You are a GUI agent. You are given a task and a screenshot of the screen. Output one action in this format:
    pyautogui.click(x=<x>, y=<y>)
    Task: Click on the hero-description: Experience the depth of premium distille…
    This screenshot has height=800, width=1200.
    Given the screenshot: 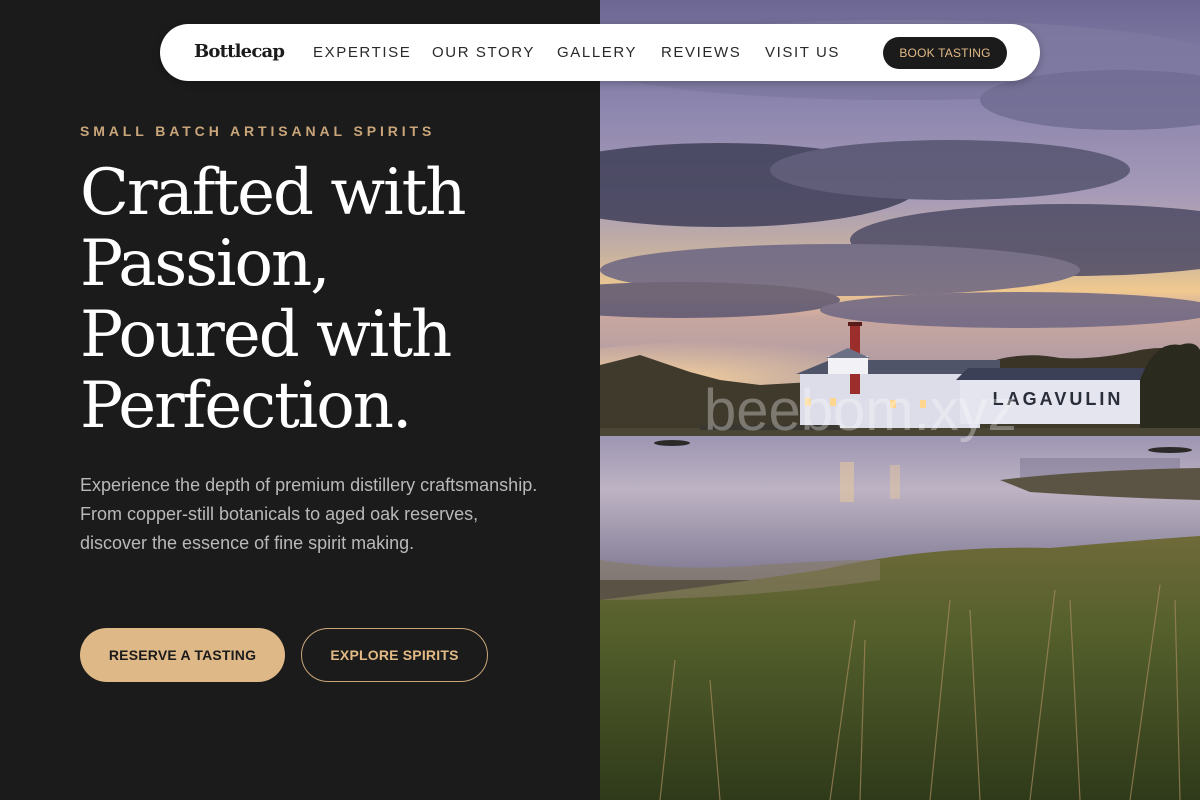 What is the action you would take?
    pyautogui.click(x=309, y=514)
    